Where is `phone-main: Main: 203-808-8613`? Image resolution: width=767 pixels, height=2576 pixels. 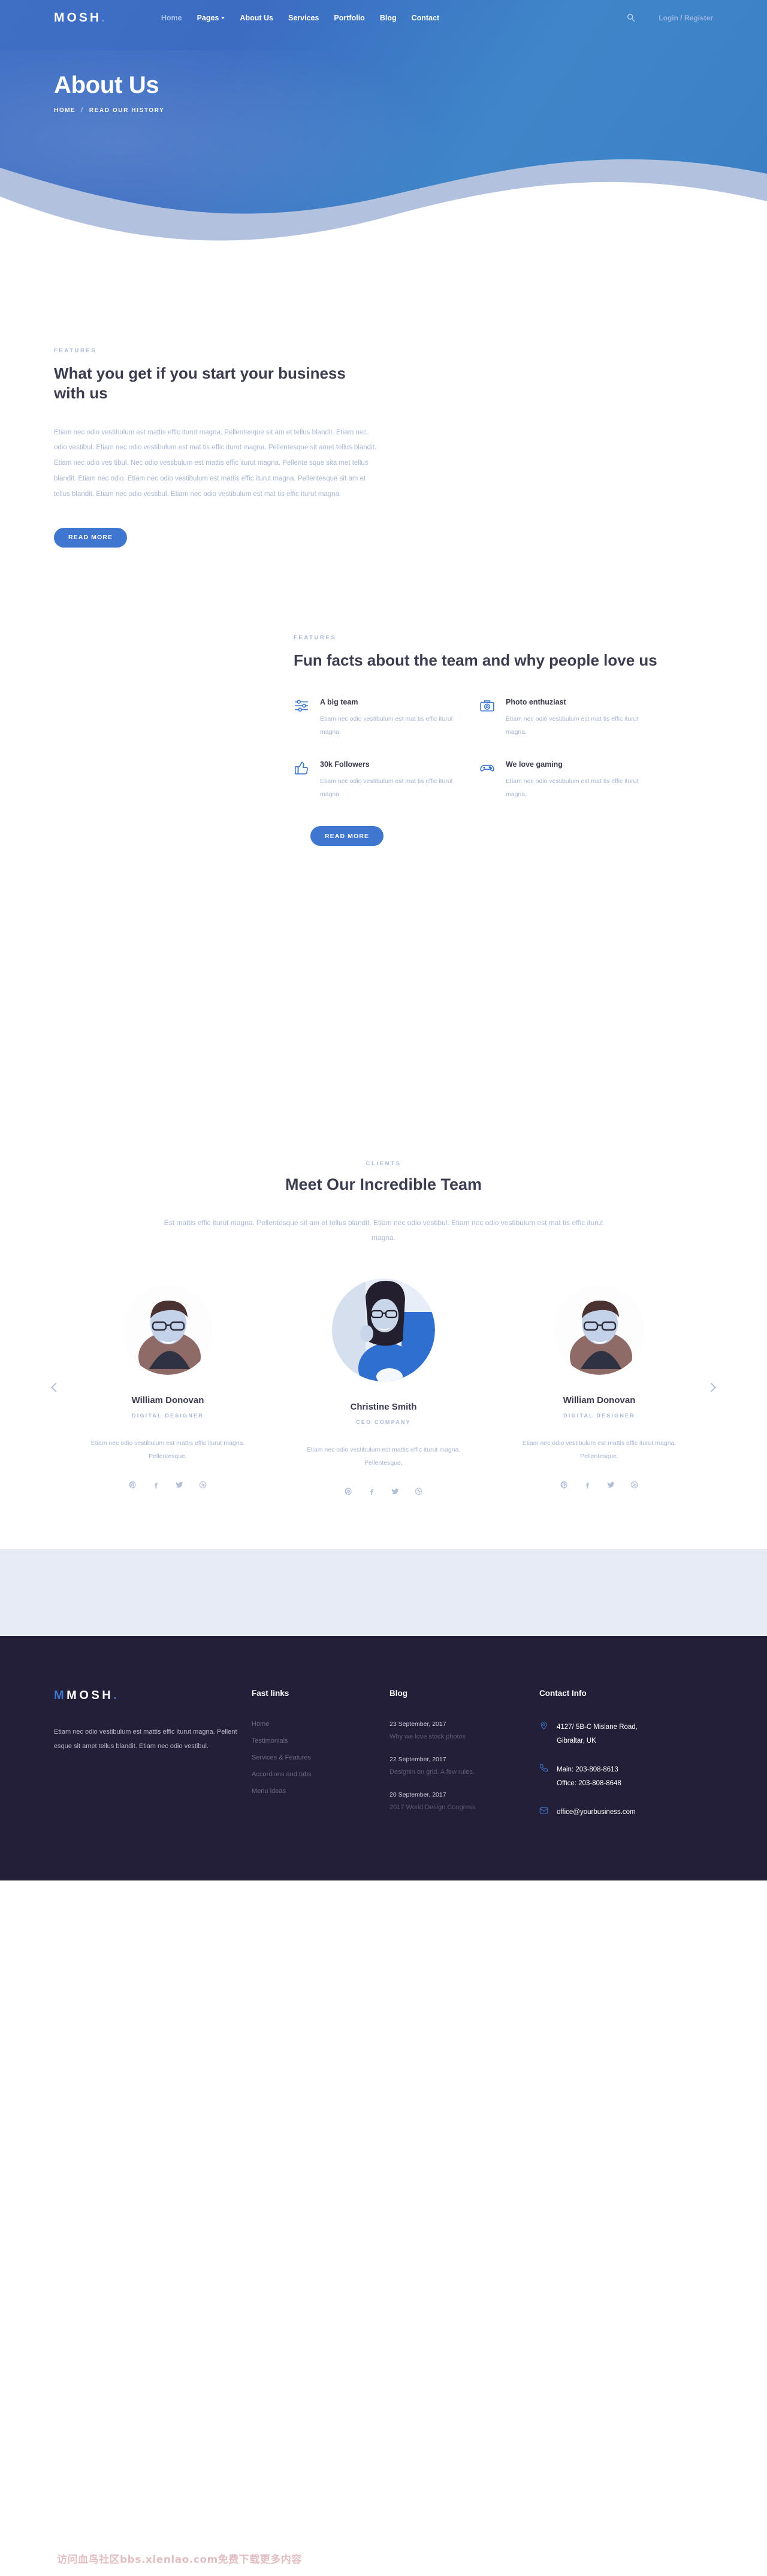 phone-main: Main: 203-808-8613 is located at coordinates (589, 1769).